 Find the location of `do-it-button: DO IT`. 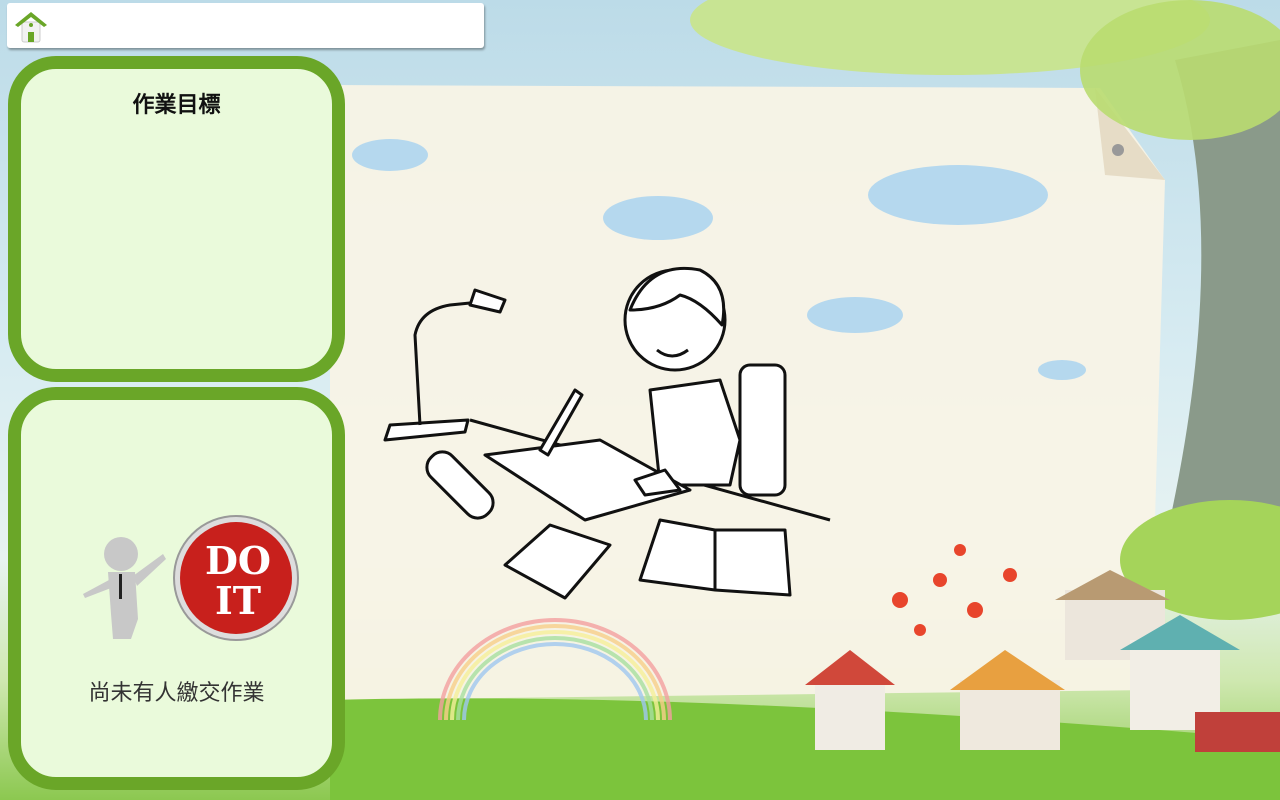

do-it-button: DO IT is located at coordinates (189, 579).